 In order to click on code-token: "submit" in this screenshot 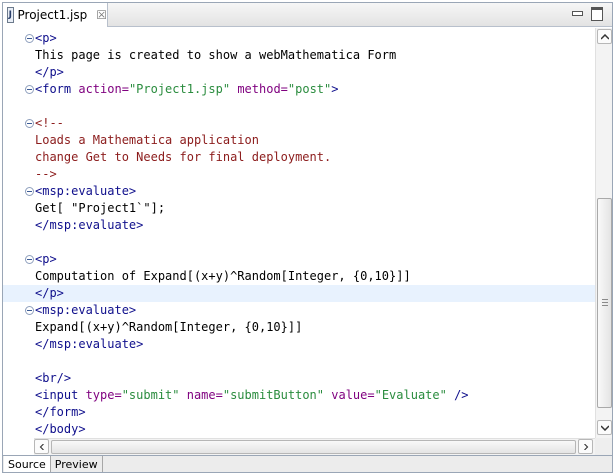, I will do `click(150, 395)`.